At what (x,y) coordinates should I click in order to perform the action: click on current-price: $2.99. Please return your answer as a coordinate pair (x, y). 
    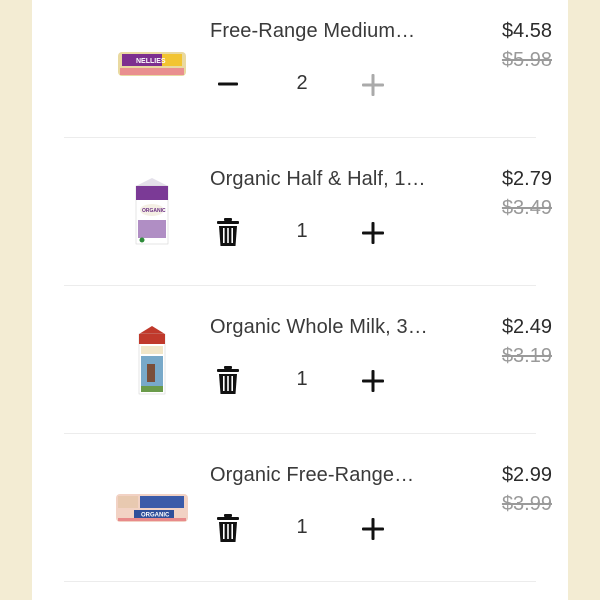
    Looking at the image, I should click on (526, 475).